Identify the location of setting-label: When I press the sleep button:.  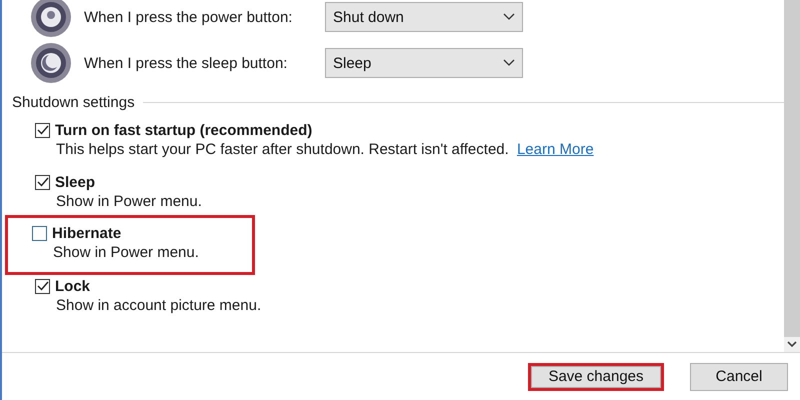
(186, 63).